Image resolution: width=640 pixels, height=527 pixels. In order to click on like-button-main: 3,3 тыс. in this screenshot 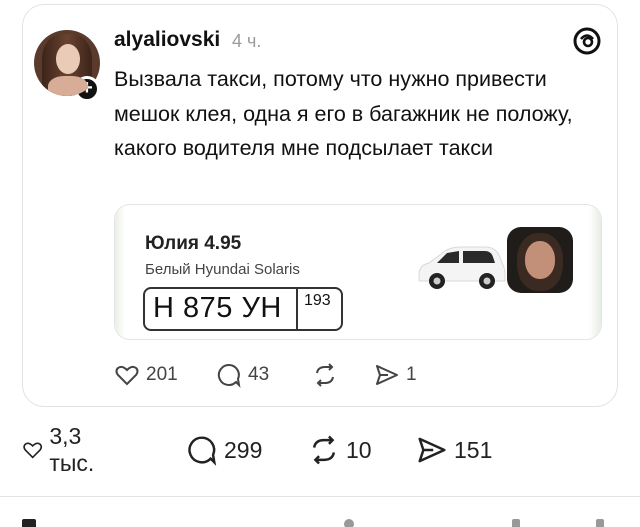, I will do `click(63, 449)`.